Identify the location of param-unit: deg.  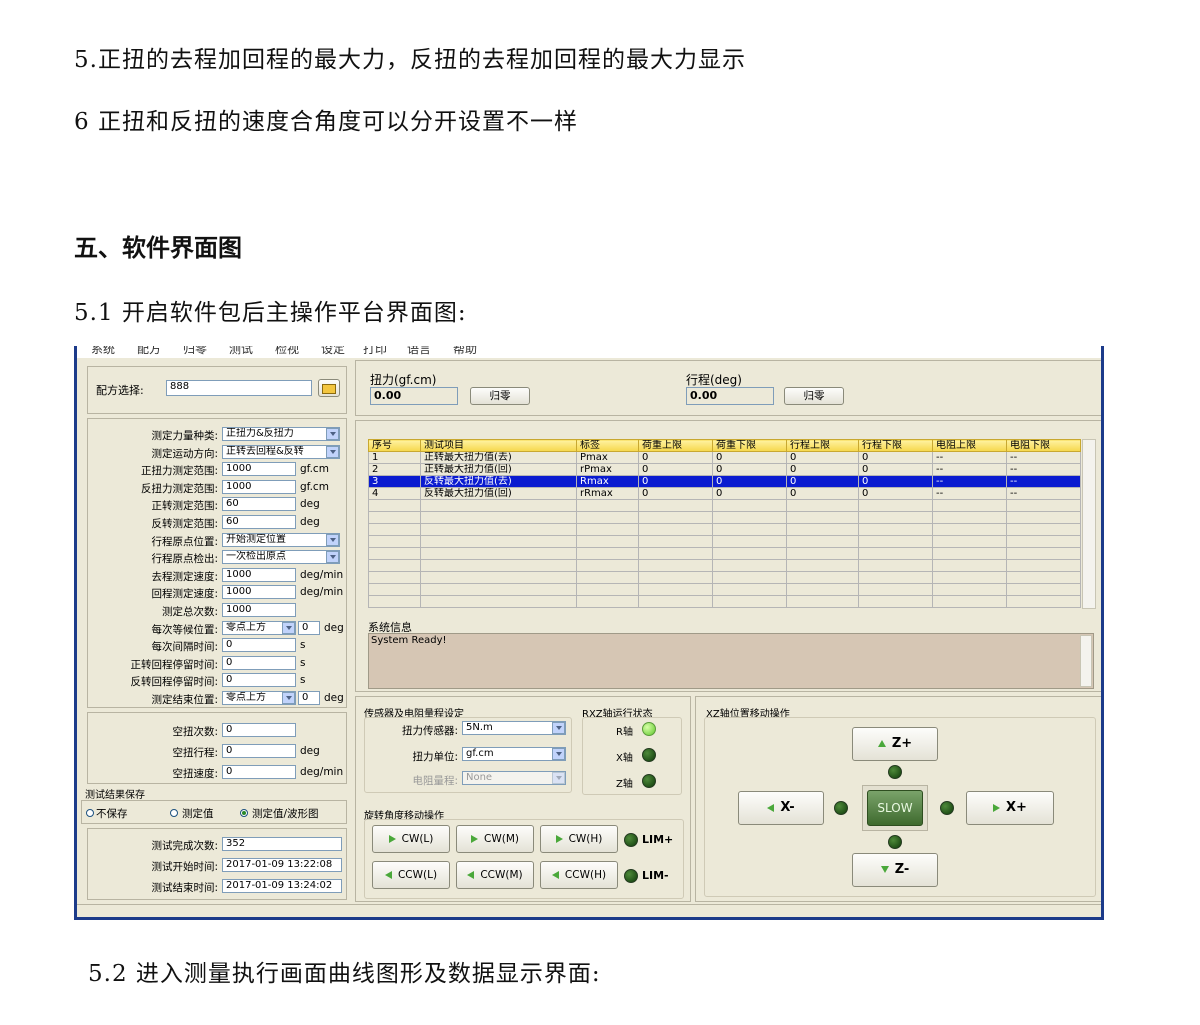
(310, 504).